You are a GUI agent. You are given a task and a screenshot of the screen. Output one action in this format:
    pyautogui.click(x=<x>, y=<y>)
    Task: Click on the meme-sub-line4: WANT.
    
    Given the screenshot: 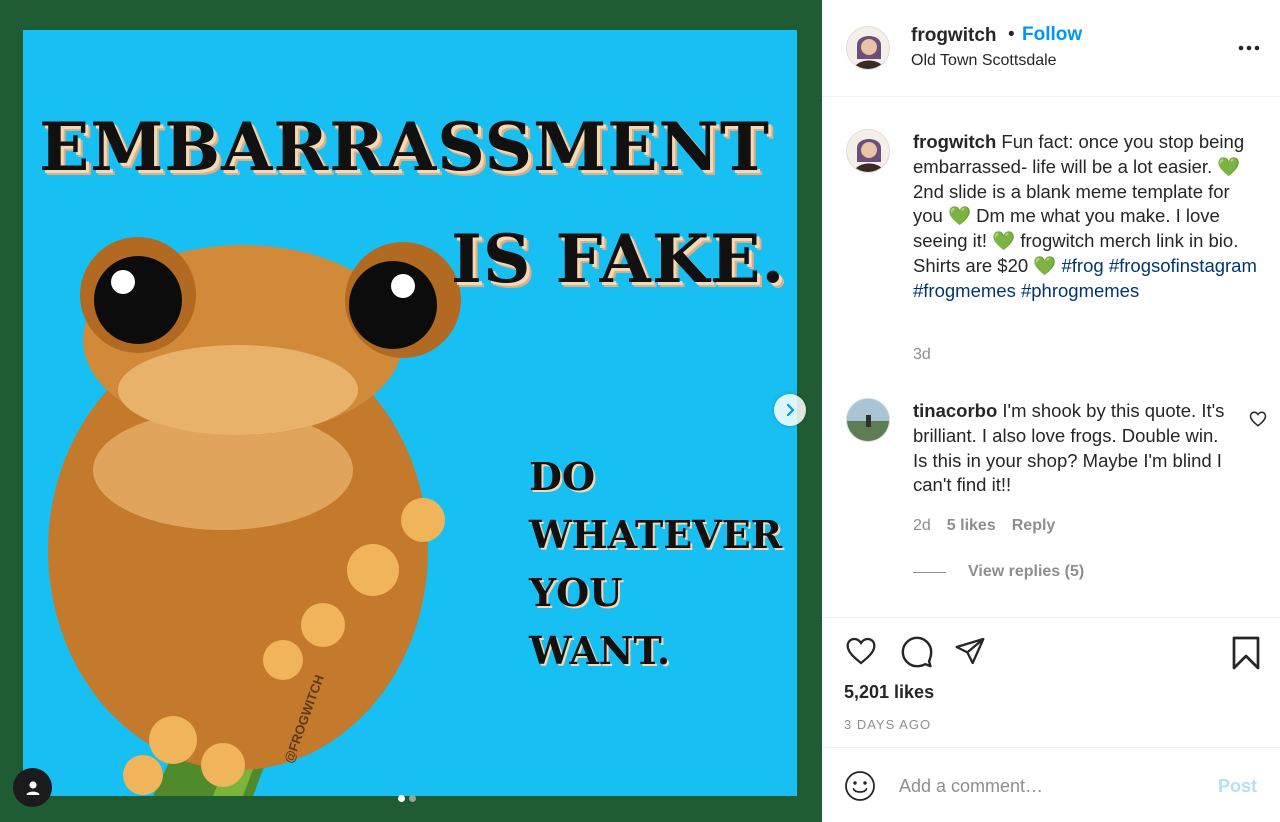 What is the action you would take?
    pyautogui.click(x=600, y=650)
    